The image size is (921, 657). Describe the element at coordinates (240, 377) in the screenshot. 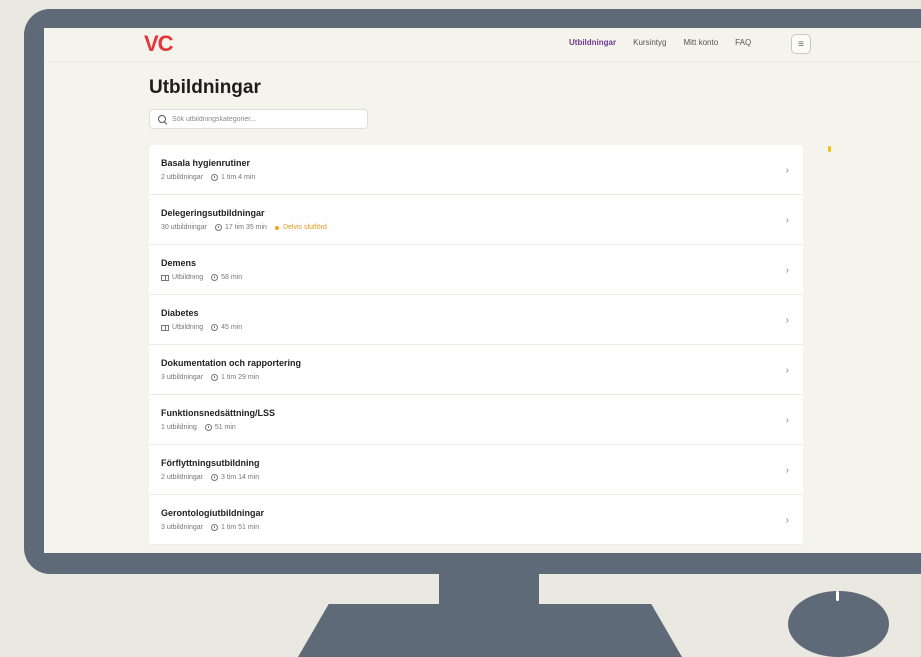

I see `duration-text: 1 tim 29 min` at that location.